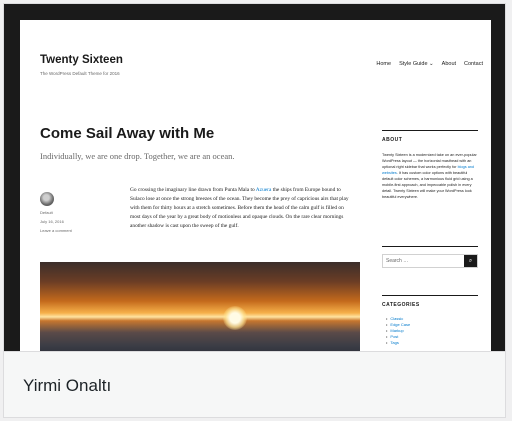 Image resolution: width=512 pixels, height=421 pixels. Describe the element at coordinates (392, 140) in the screenshot. I see `preview-about-title: ABOUT` at that location.